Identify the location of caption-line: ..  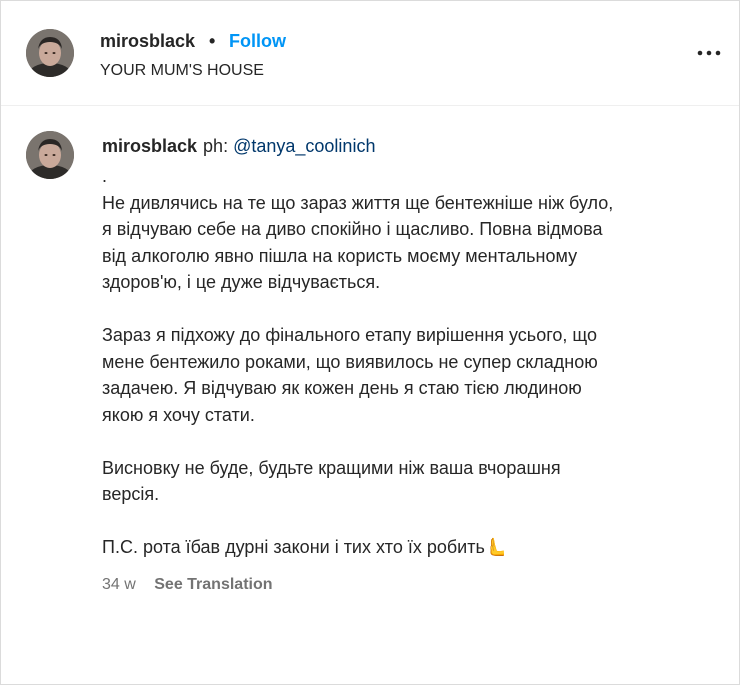
(105, 176).